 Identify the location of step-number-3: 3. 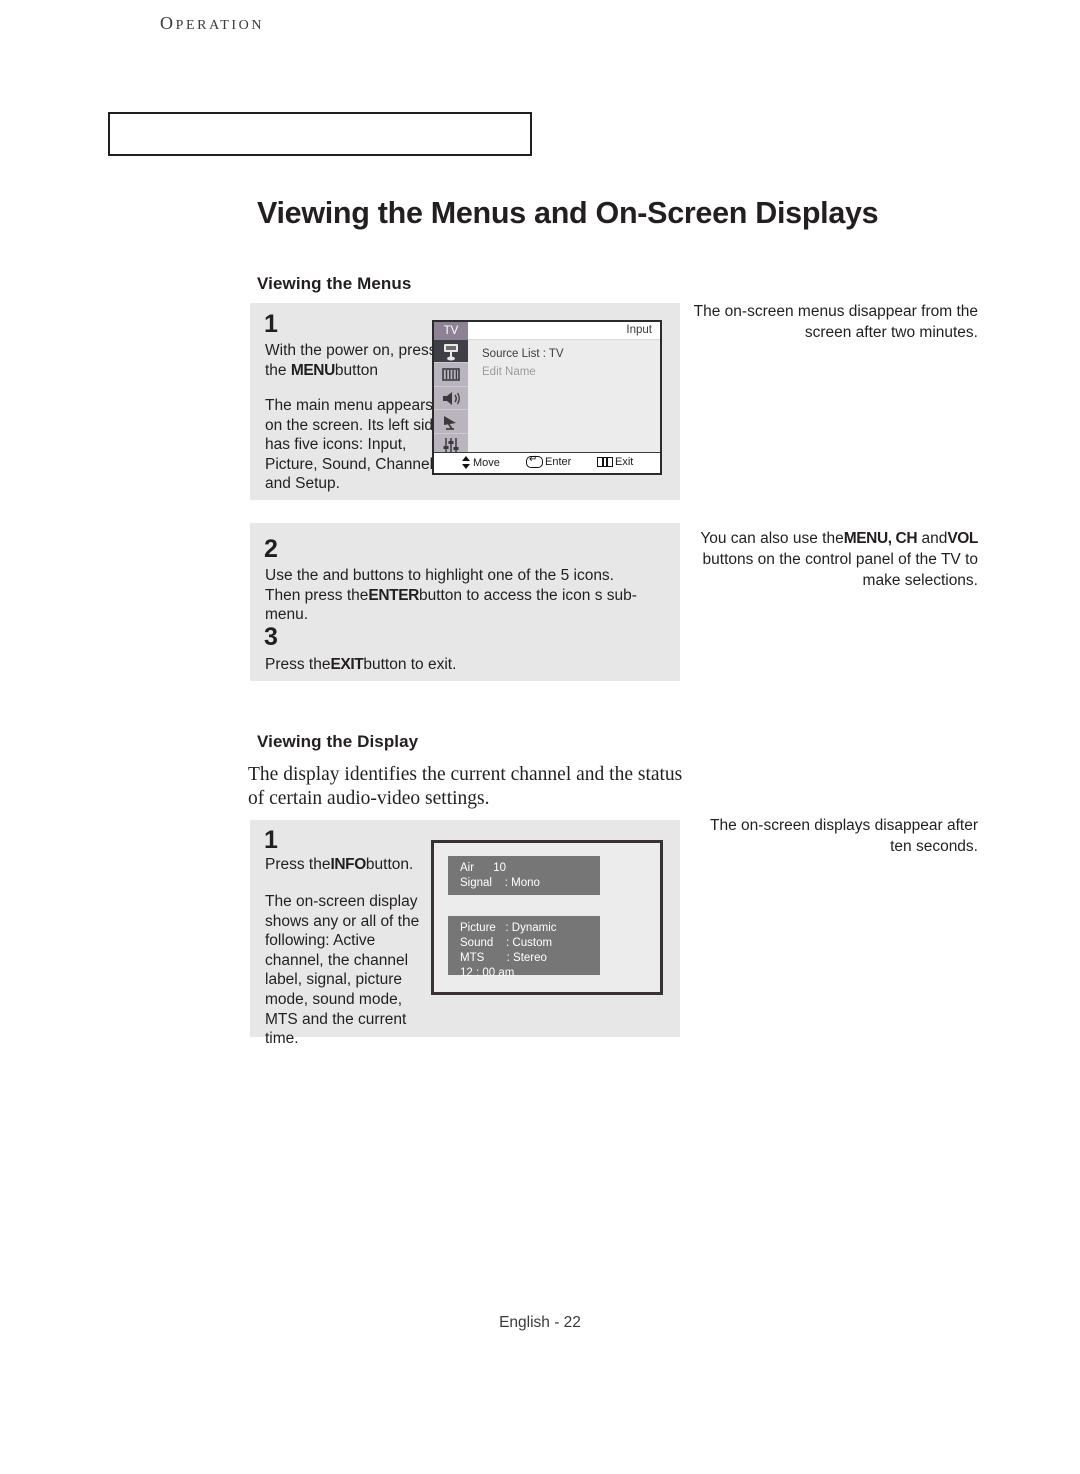
(271, 637).